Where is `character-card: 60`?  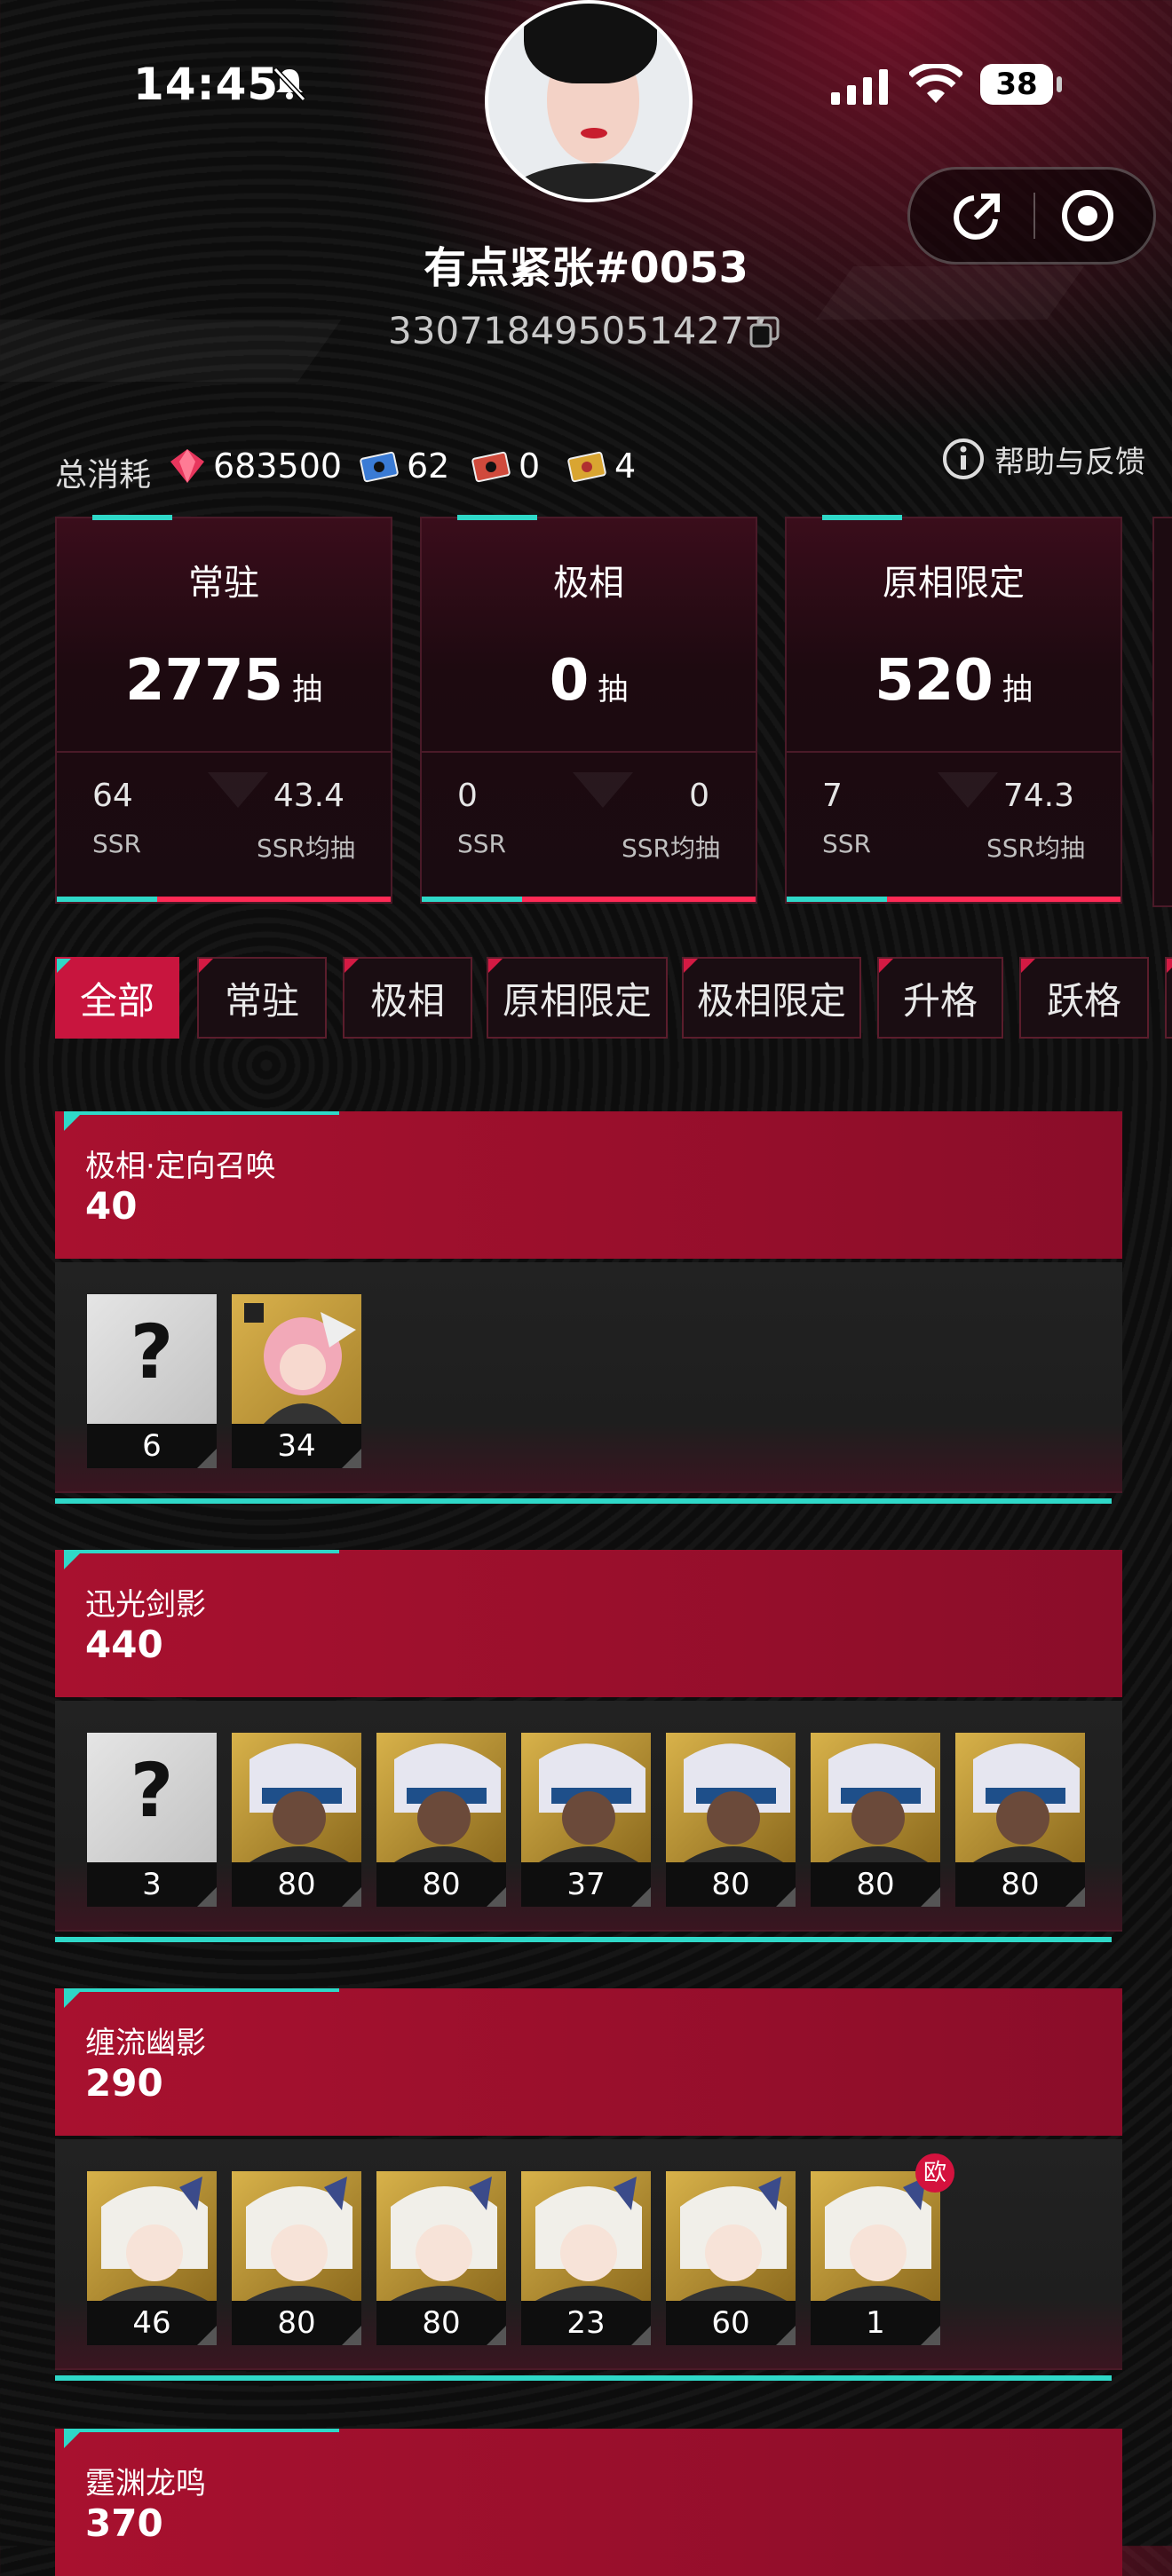 character-card: 60 is located at coordinates (731, 2258).